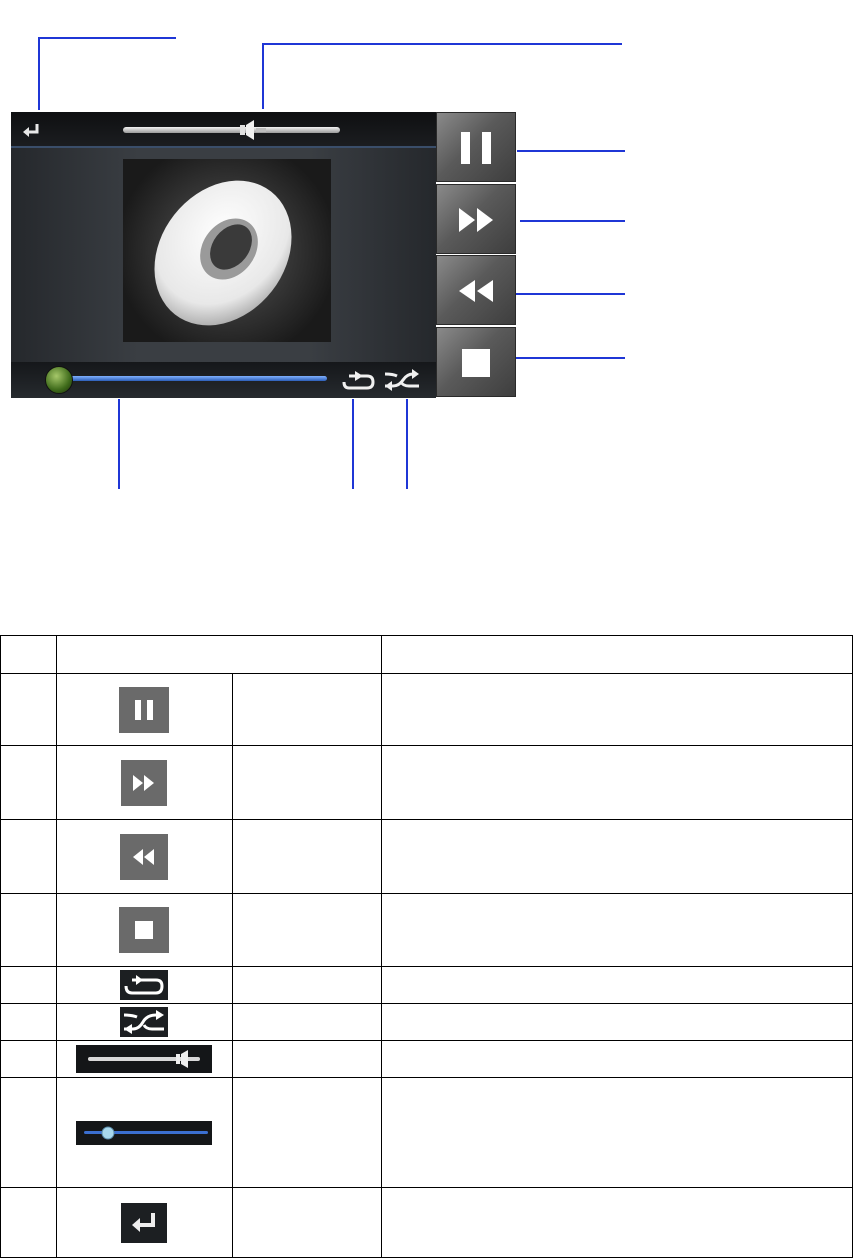  I want to click on header-icon, so click(218, 654).